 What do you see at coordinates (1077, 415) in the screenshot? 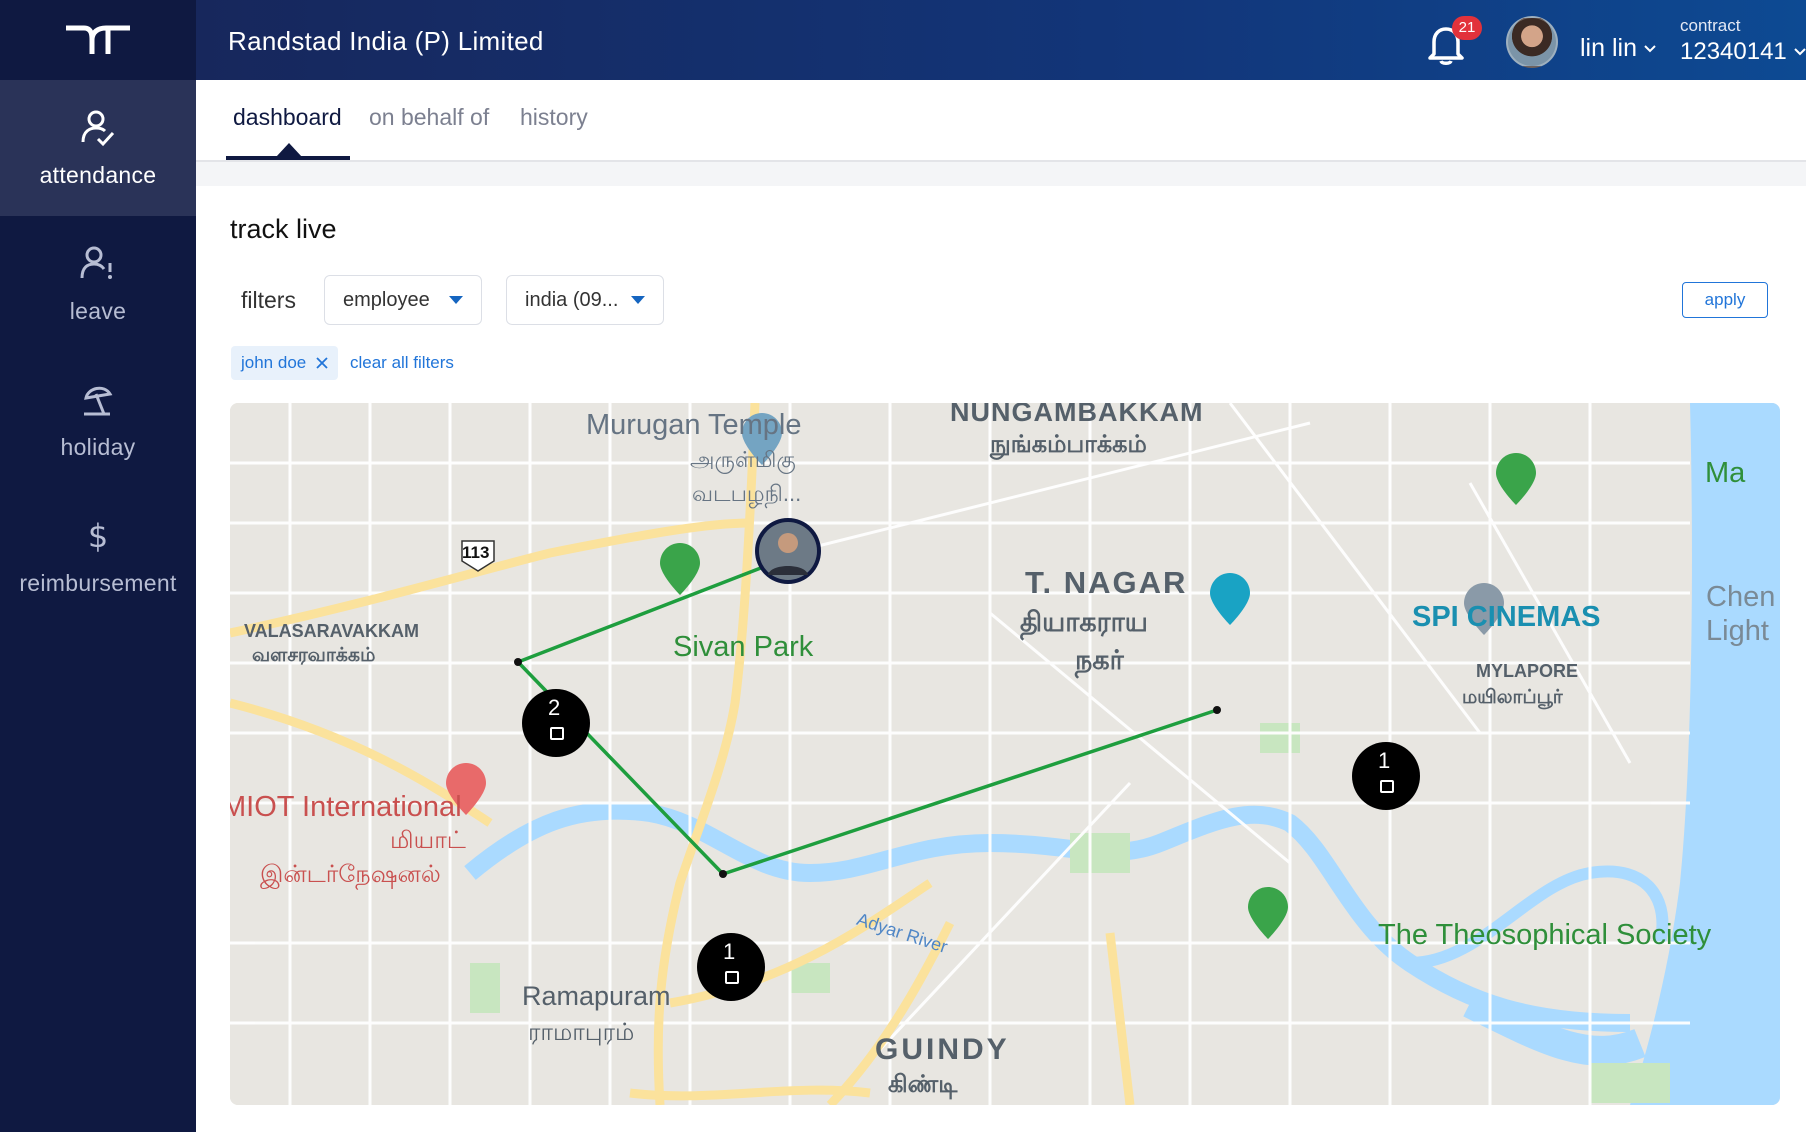
I see `area-label-nungambakkam: NUNGAMBAKKAM` at bounding box center [1077, 415].